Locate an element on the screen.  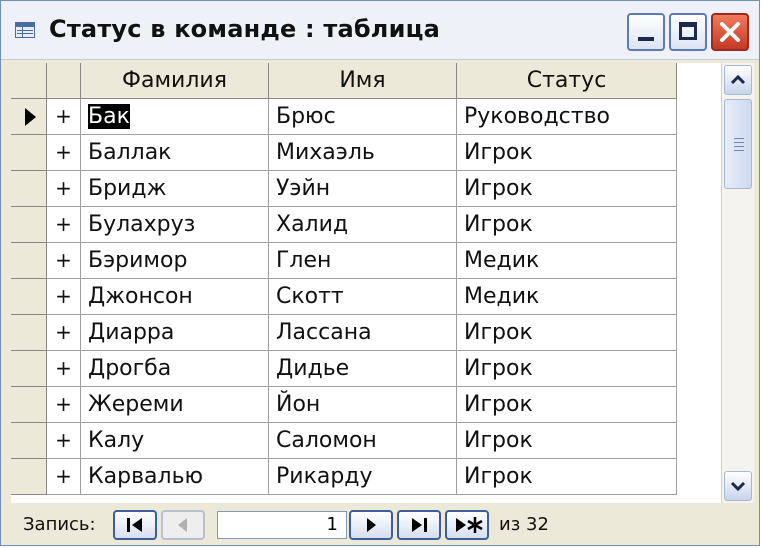
table-row: + Бак Брюс Руководство is located at coordinates (366, 117).